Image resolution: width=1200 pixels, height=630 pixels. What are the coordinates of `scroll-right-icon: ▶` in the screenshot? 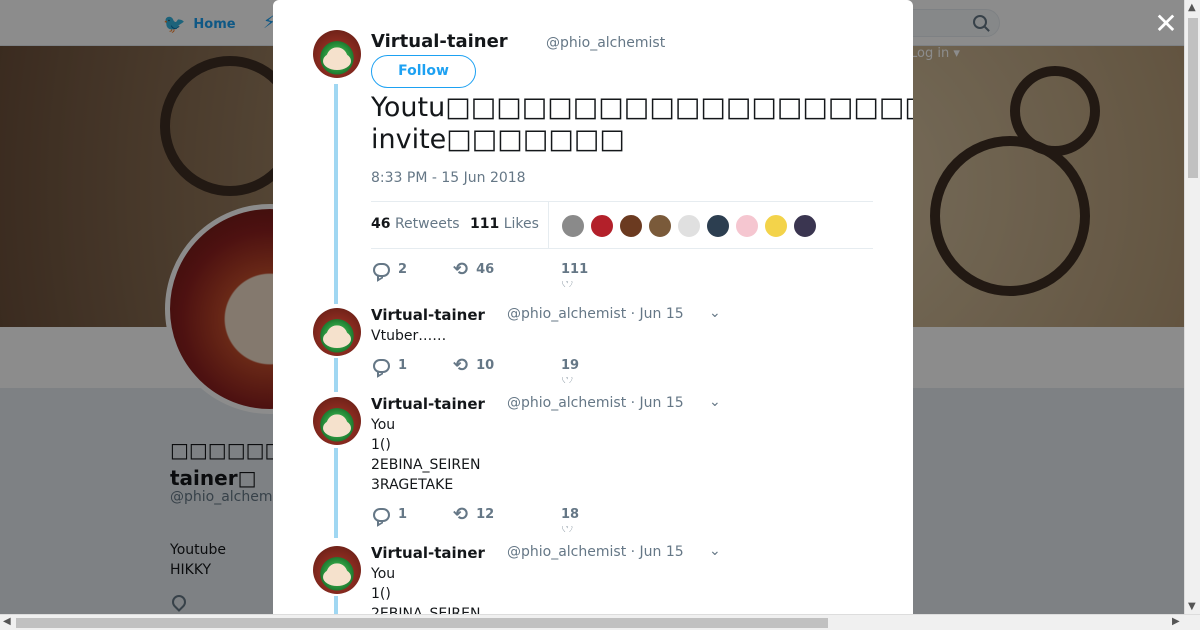 It's located at (1176, 621).